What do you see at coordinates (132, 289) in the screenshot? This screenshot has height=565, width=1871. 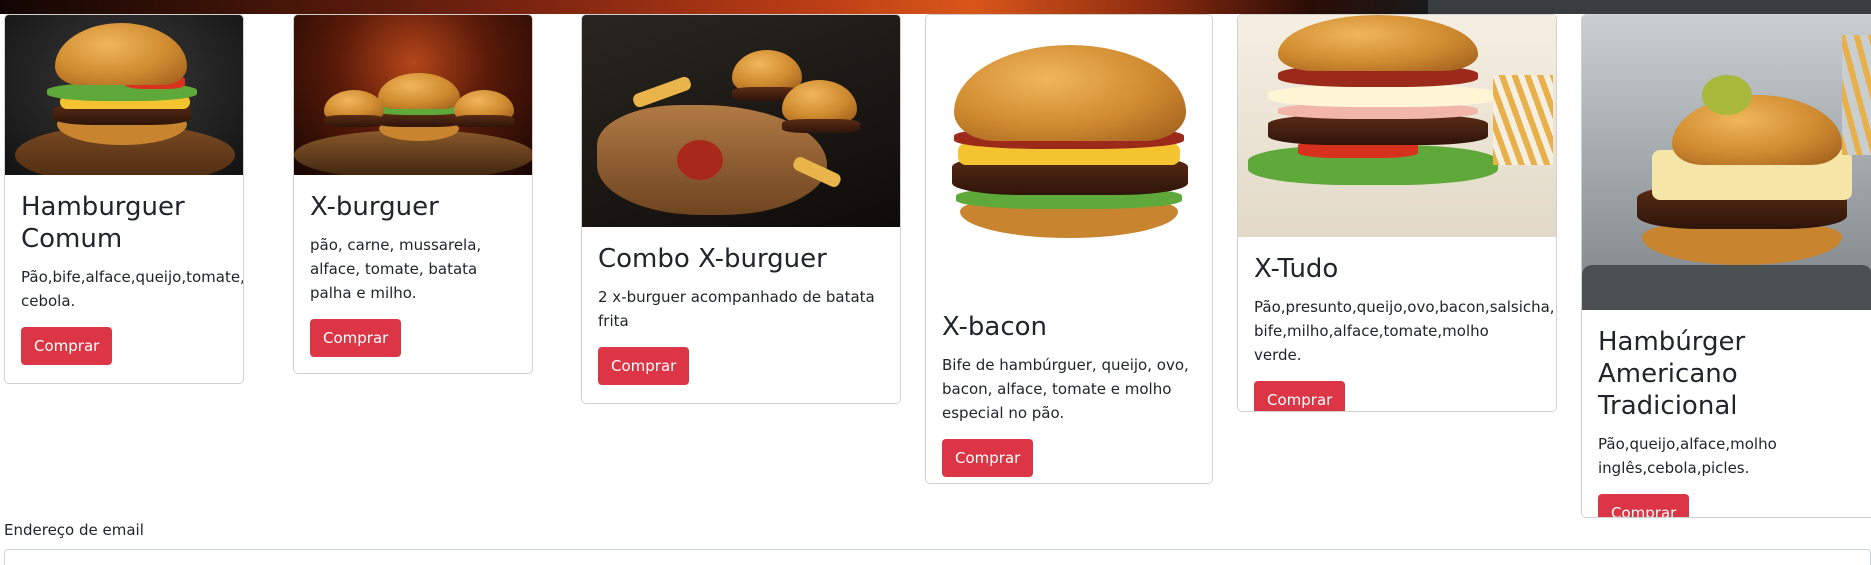 I see `product-description: Pão,bife,alface,queijo,tomate, cebola.` at bounding box center [132, 289].